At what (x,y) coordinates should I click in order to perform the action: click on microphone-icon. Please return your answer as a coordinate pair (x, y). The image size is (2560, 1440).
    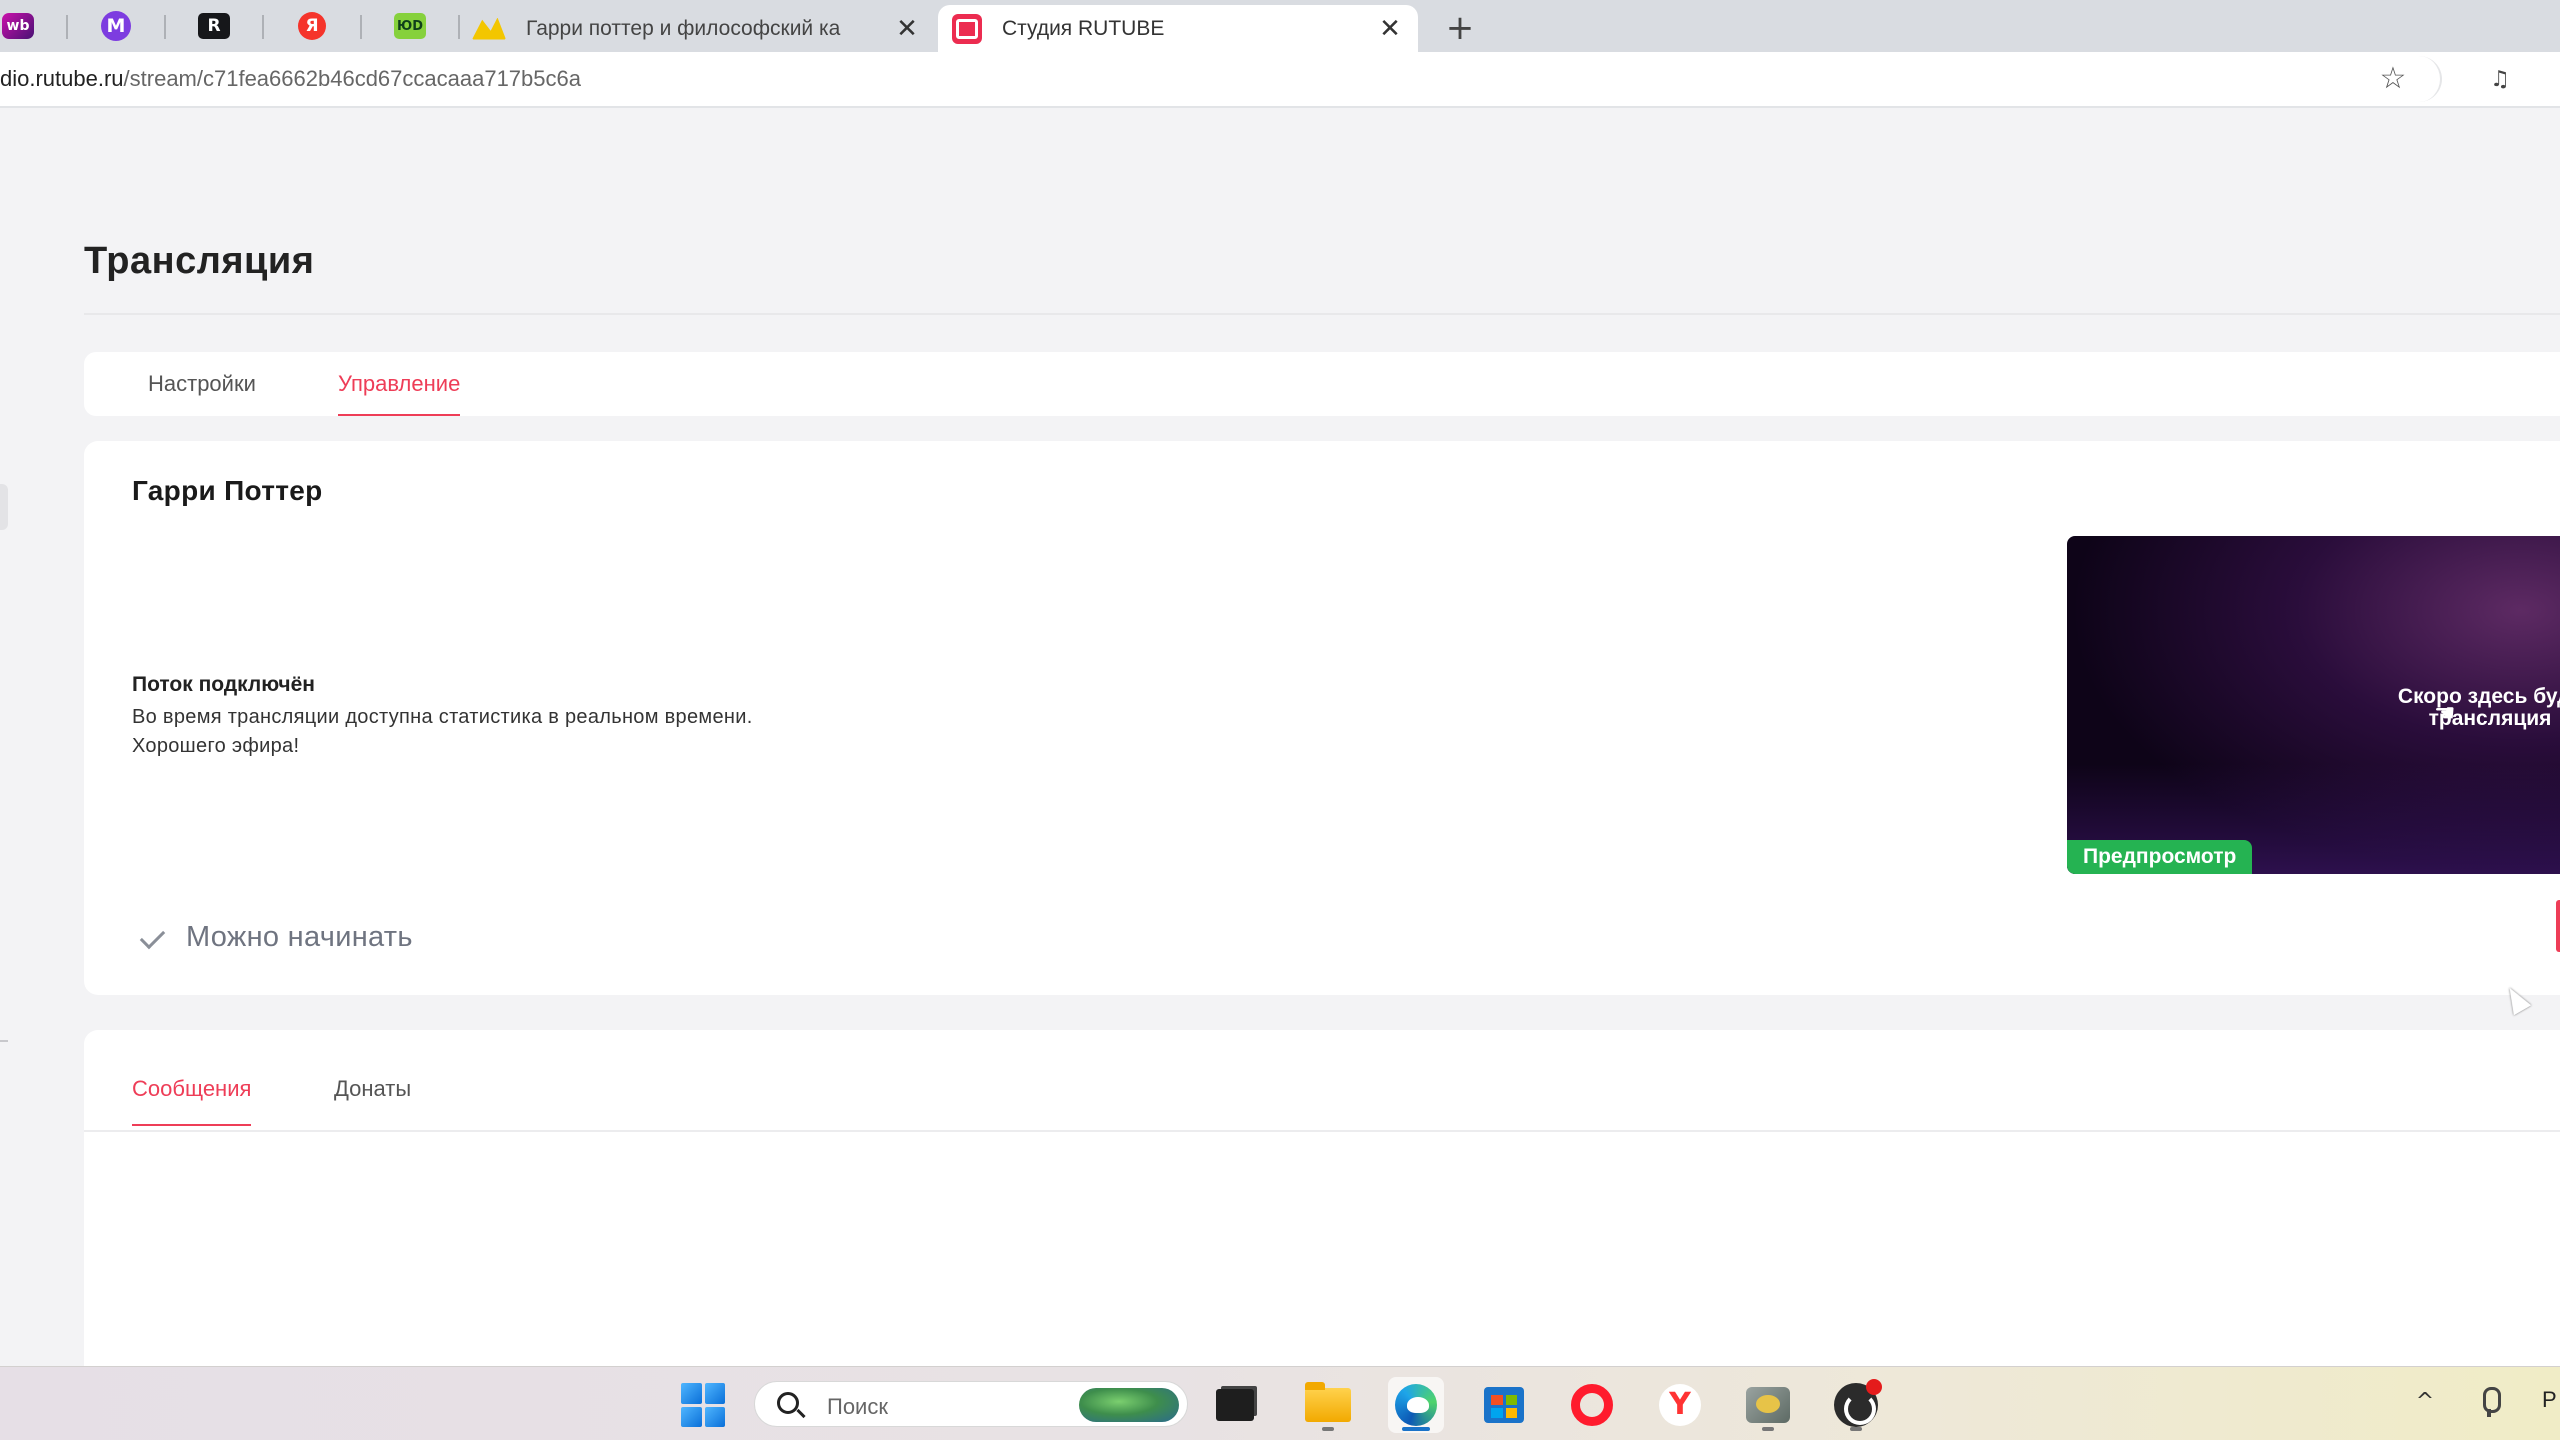
    Looking at the image, I should click on (2489, 1402).